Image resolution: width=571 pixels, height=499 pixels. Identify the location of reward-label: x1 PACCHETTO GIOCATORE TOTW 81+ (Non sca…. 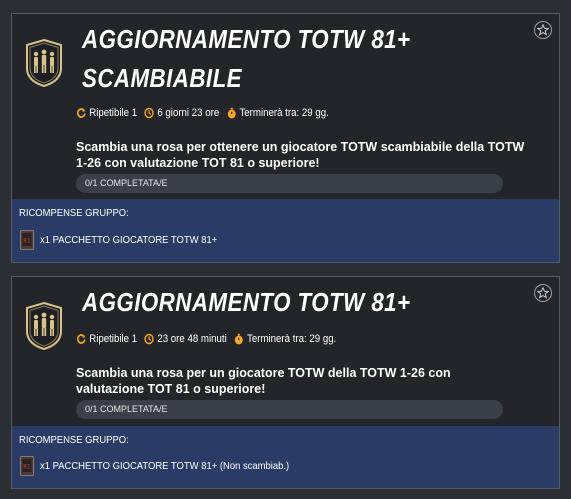
(165, 466).